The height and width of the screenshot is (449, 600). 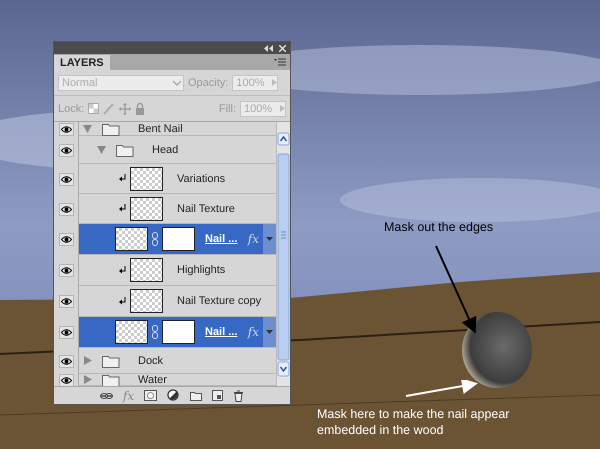 What do you see at coordinates (177, 380) in the screenshot?
I see `layer-row: Water` at bounding box center [177, 380].